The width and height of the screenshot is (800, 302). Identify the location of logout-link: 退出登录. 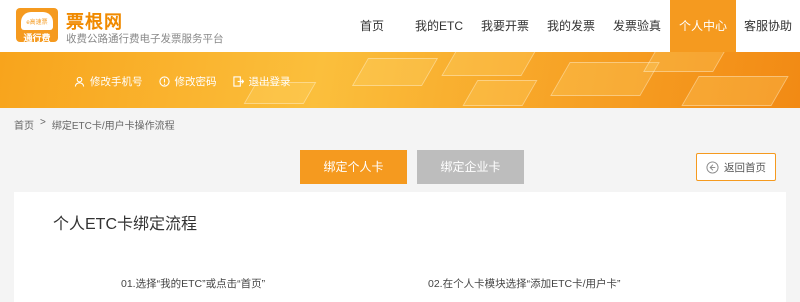
(261, 81).